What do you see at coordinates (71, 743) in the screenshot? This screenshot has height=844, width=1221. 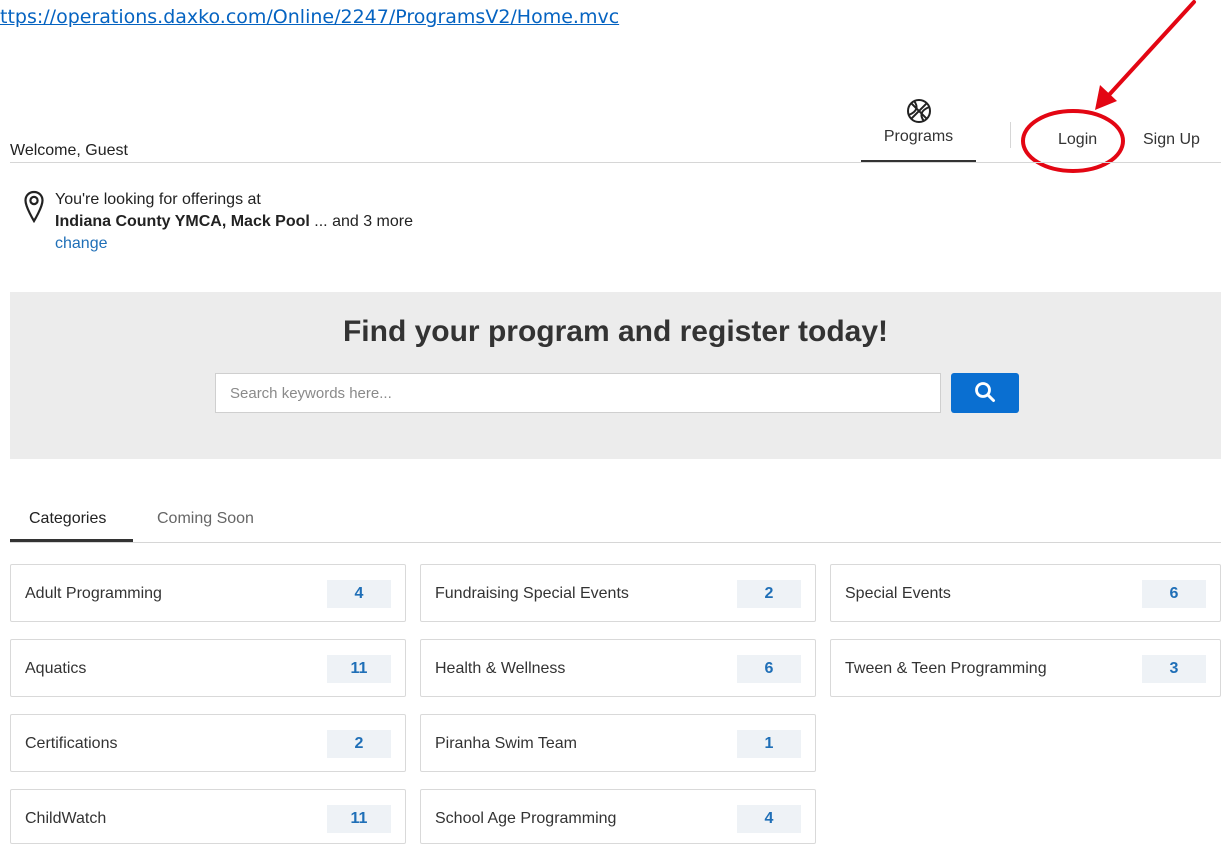 I see `category-label: Certifications` at bounding box center [71, 743].